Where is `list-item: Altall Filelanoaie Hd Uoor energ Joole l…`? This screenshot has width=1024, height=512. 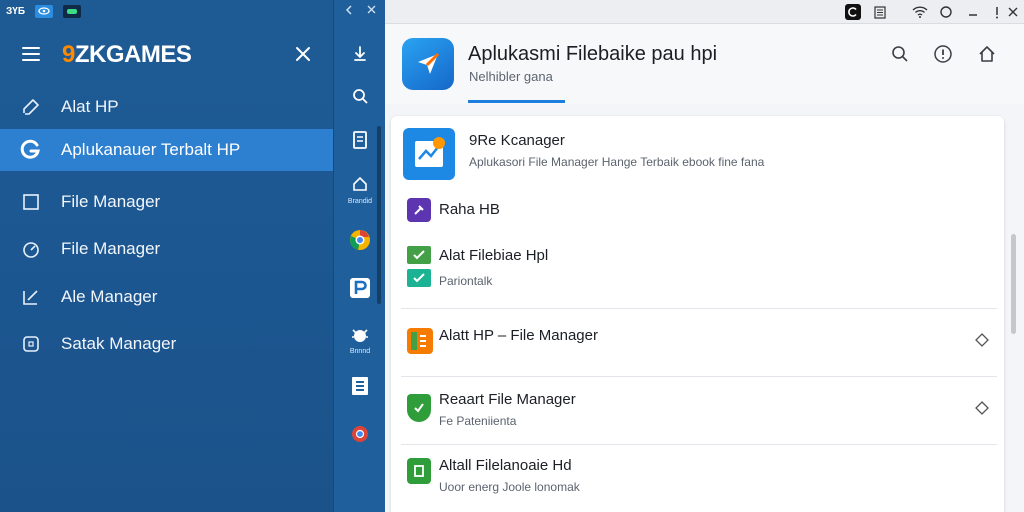
list-item: Altall Filelanoaie Hd Uoor energ Joole l… is located at coordinates (697, 480).